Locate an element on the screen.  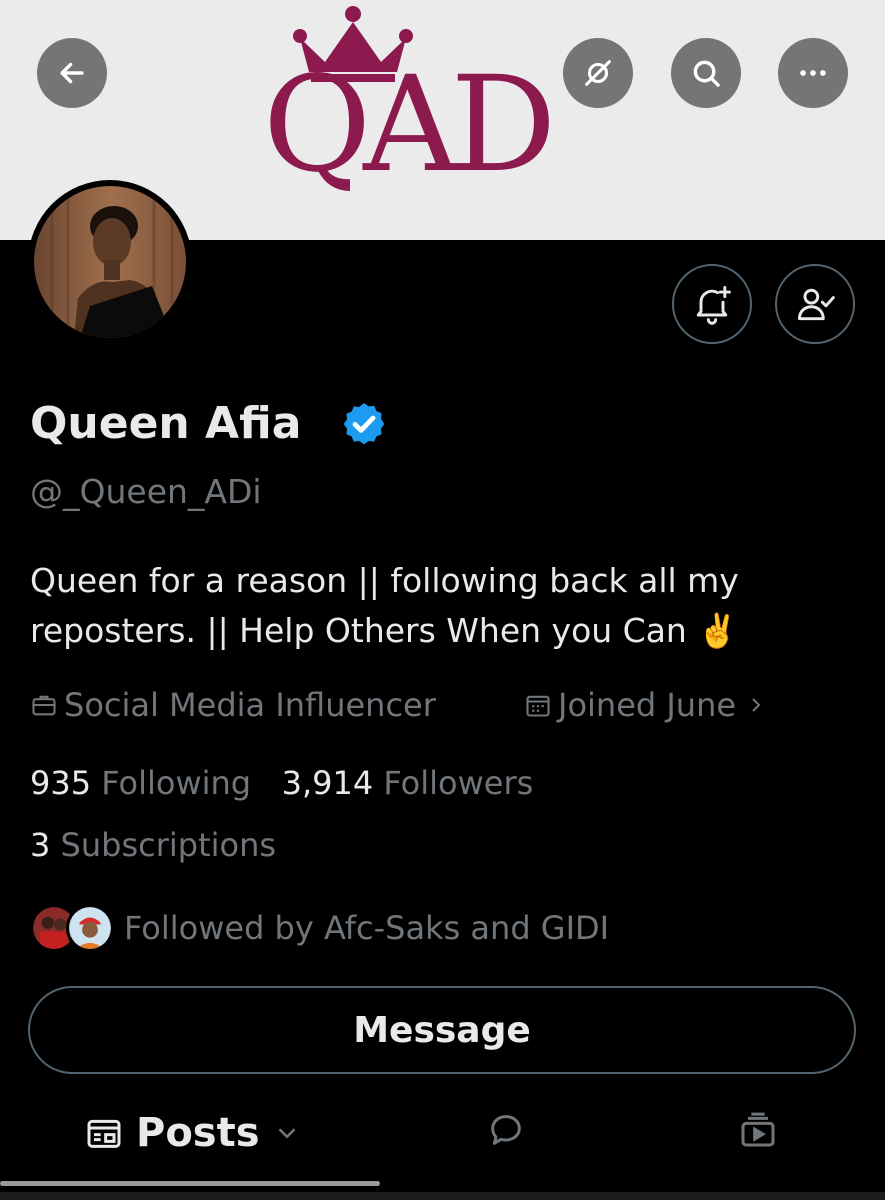
more-horizontal-icon is located at coordinates (813, 73).